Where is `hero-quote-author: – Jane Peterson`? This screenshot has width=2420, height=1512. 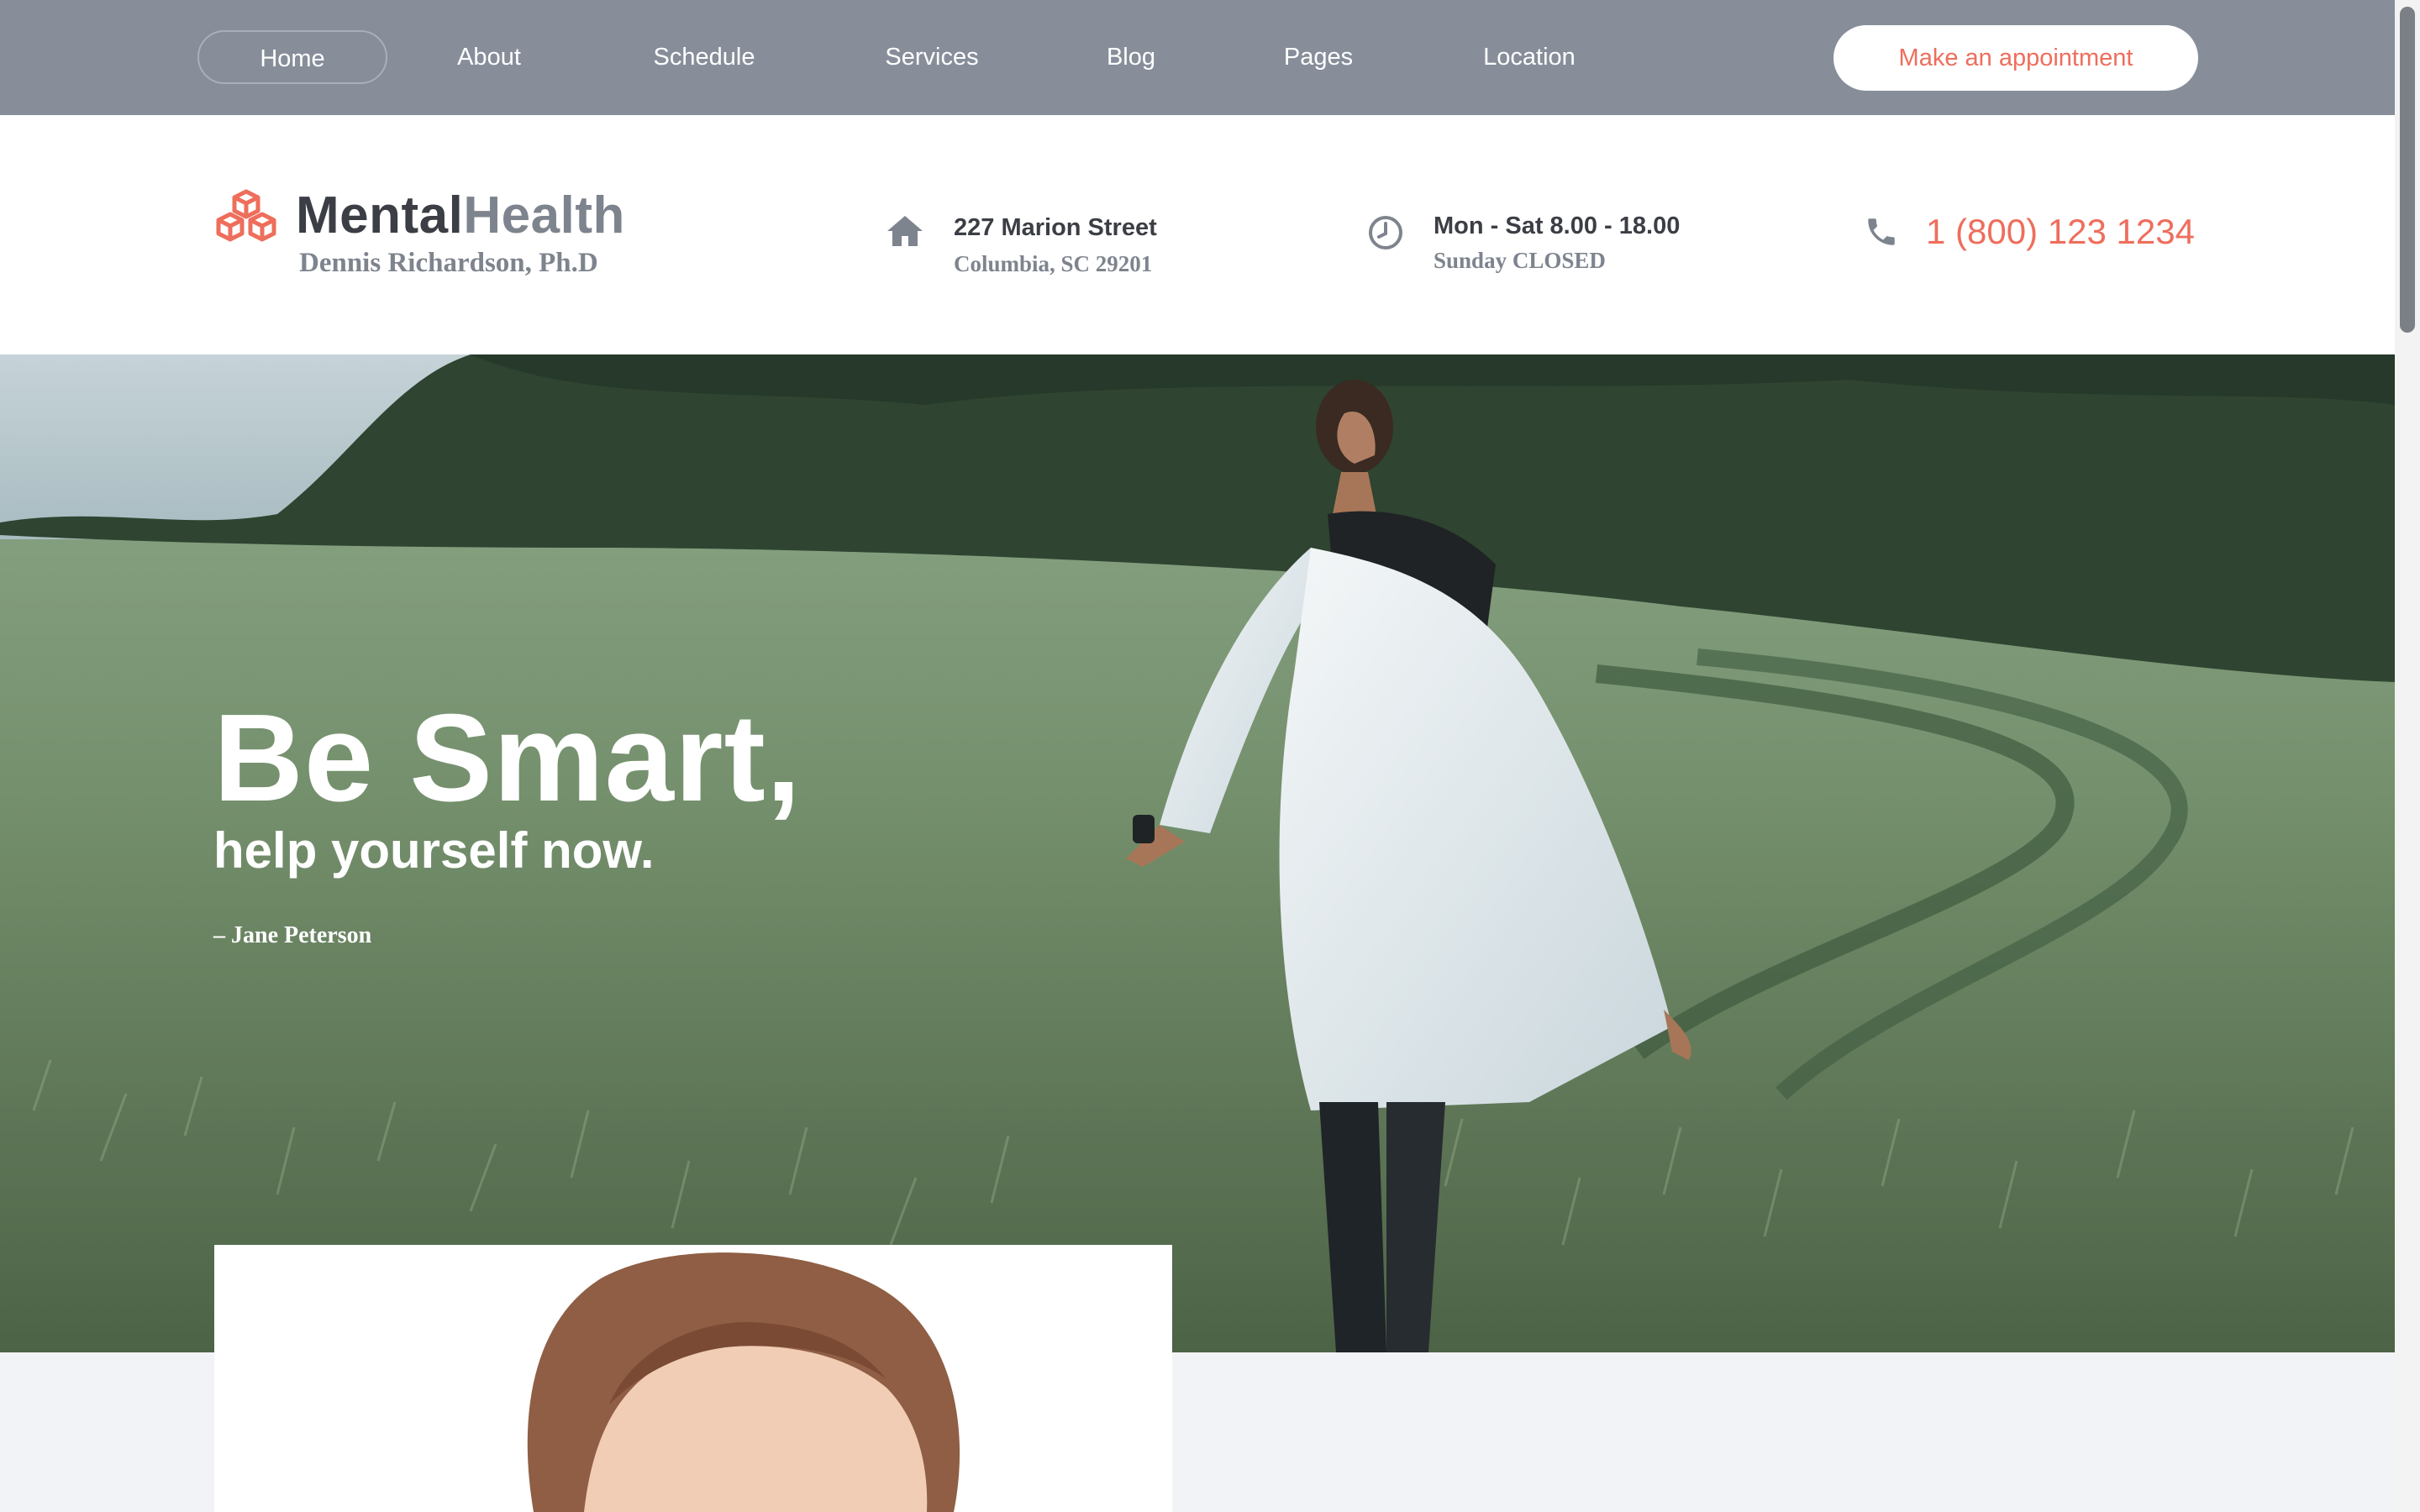
hero-quote-author: – Jane Peterson is located at coordinates (292, 935).